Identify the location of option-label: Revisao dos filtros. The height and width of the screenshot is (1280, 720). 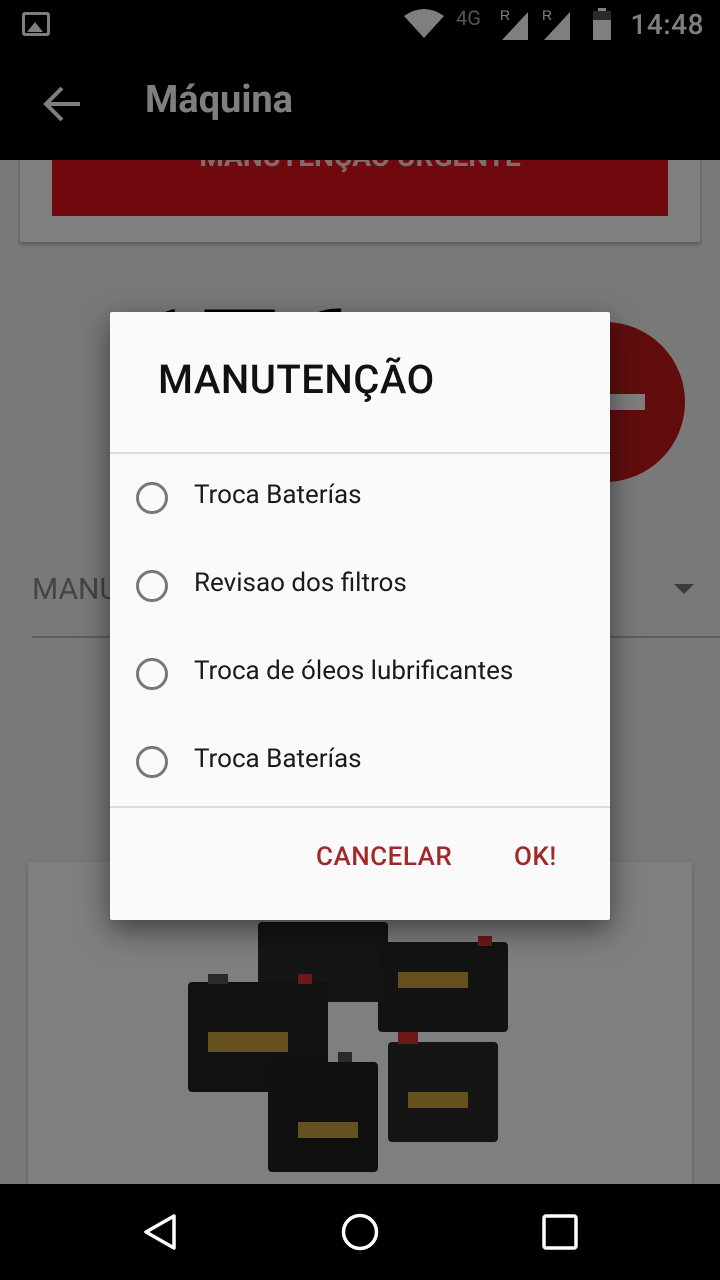
(300, 583).